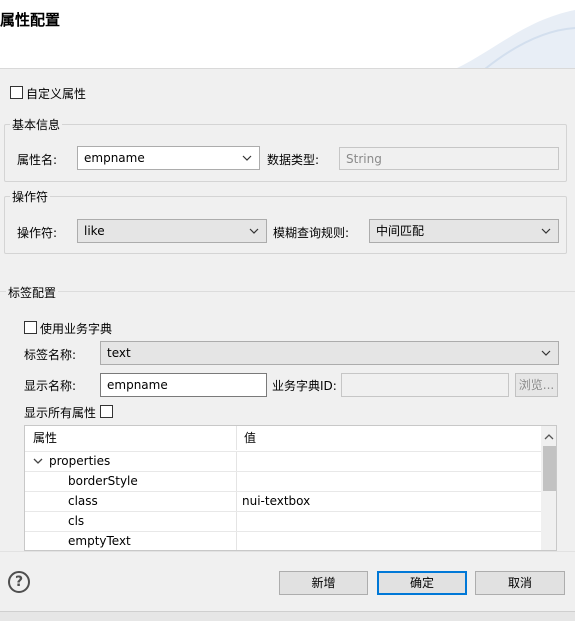 The width and height of the screenshot is (575, 621). I want to click on basic-info-group-title: 基本信息, so click(36, 124).